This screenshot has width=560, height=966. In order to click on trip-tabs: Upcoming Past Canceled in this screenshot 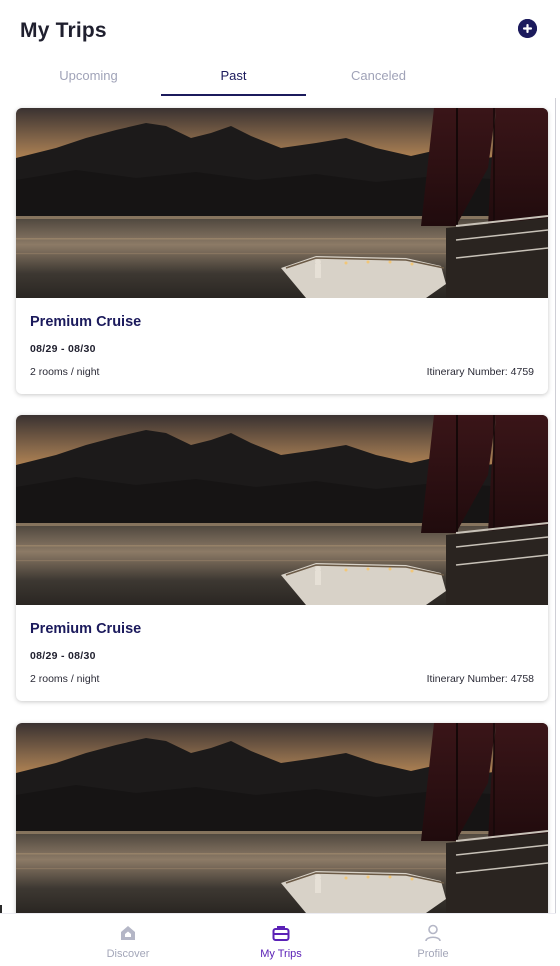, I will do `click(233, 80)`.